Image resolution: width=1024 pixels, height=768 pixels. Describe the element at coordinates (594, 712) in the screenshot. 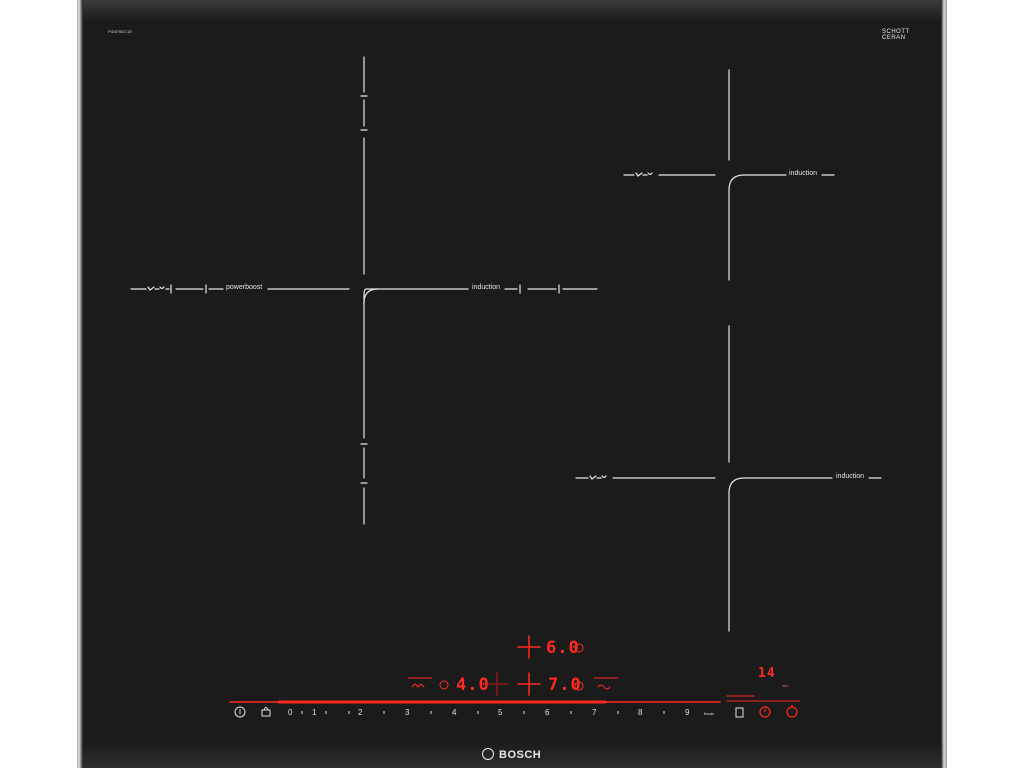

I see `slider-level-7: 7` at that location.